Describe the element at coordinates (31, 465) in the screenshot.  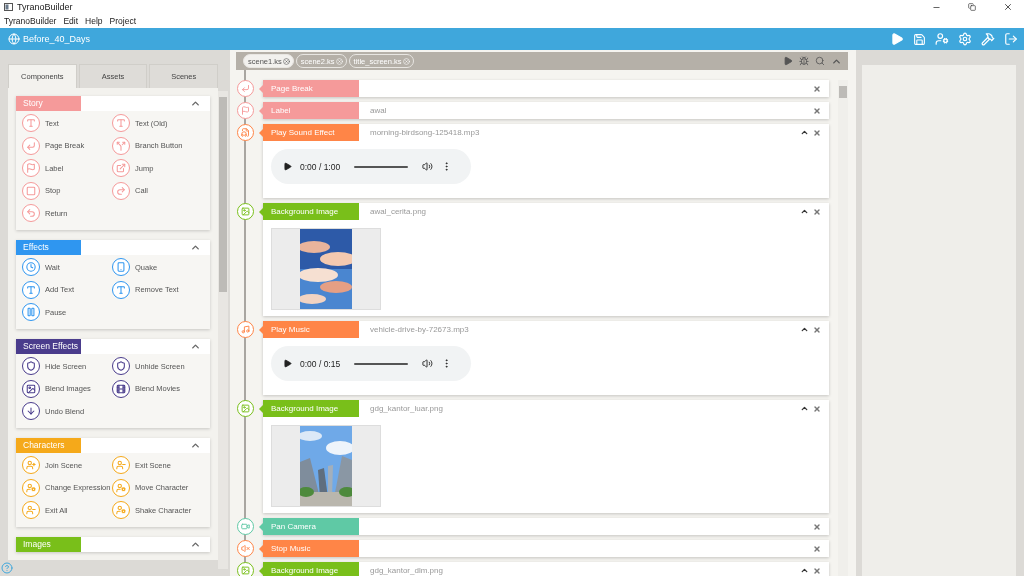
I see `user-plus-icon` at that location.